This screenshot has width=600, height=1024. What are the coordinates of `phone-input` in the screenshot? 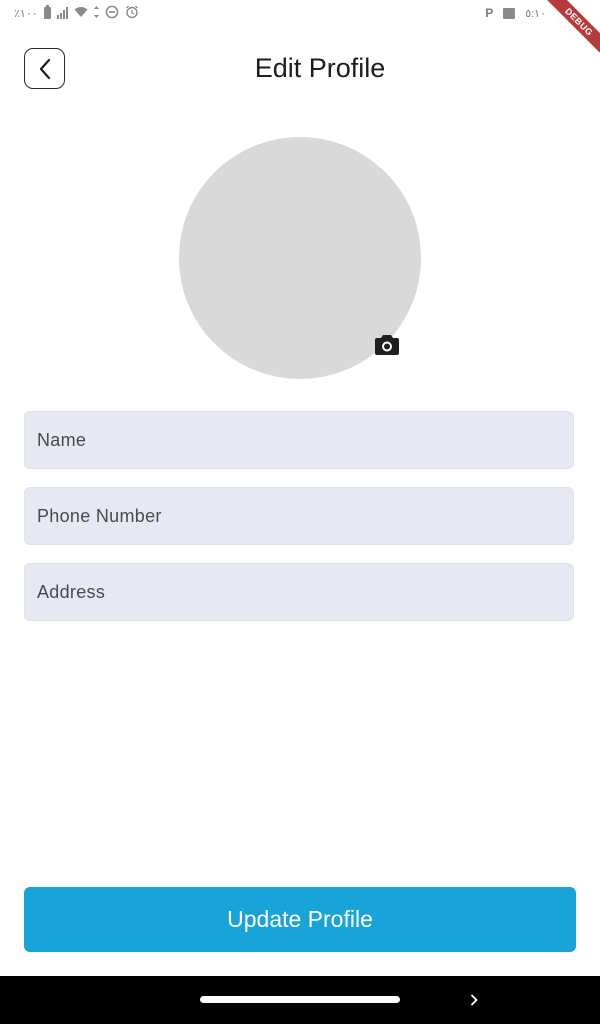 It's located at (299, 516).